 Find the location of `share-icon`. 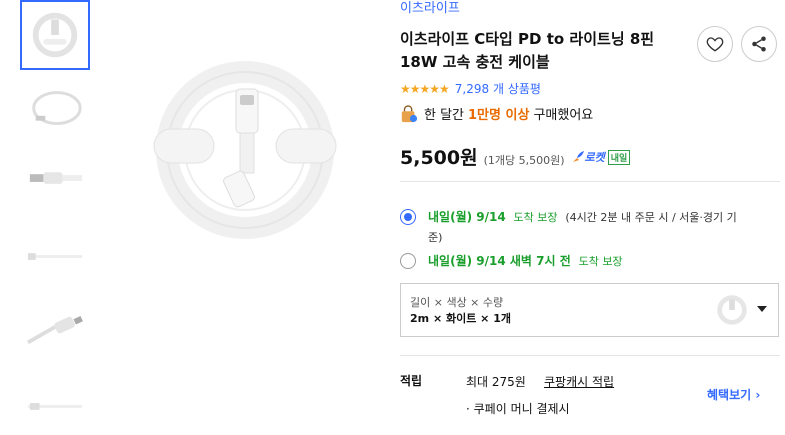

share-icon is located at coordinates (759, 44).